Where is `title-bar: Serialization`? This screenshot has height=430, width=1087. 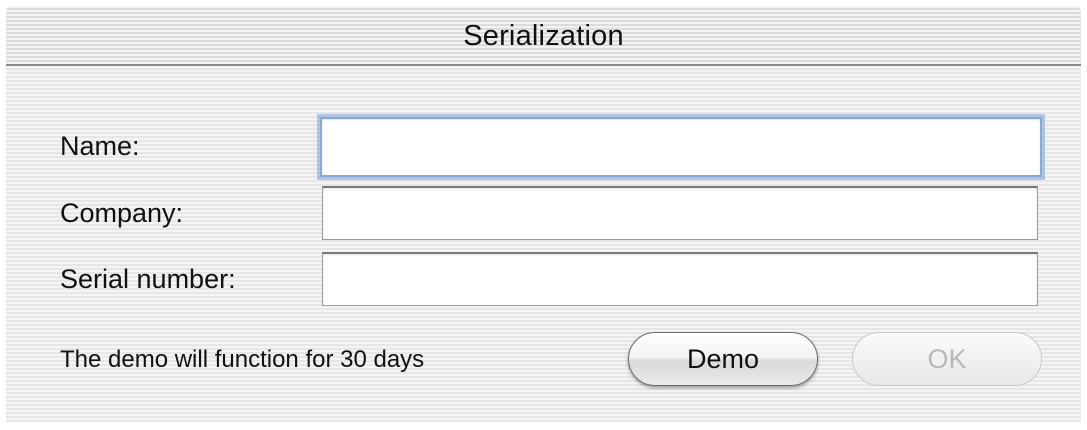
title-bar: Serialization is located at coordinates (543, 36).